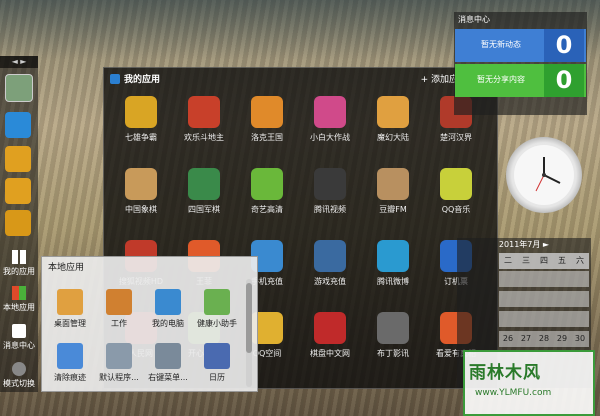 The height and width of the screenshot is (416, 600). Describe the element at coordinates (526, 339) in the screenshot. I see `calendar-day: 27` at that location.